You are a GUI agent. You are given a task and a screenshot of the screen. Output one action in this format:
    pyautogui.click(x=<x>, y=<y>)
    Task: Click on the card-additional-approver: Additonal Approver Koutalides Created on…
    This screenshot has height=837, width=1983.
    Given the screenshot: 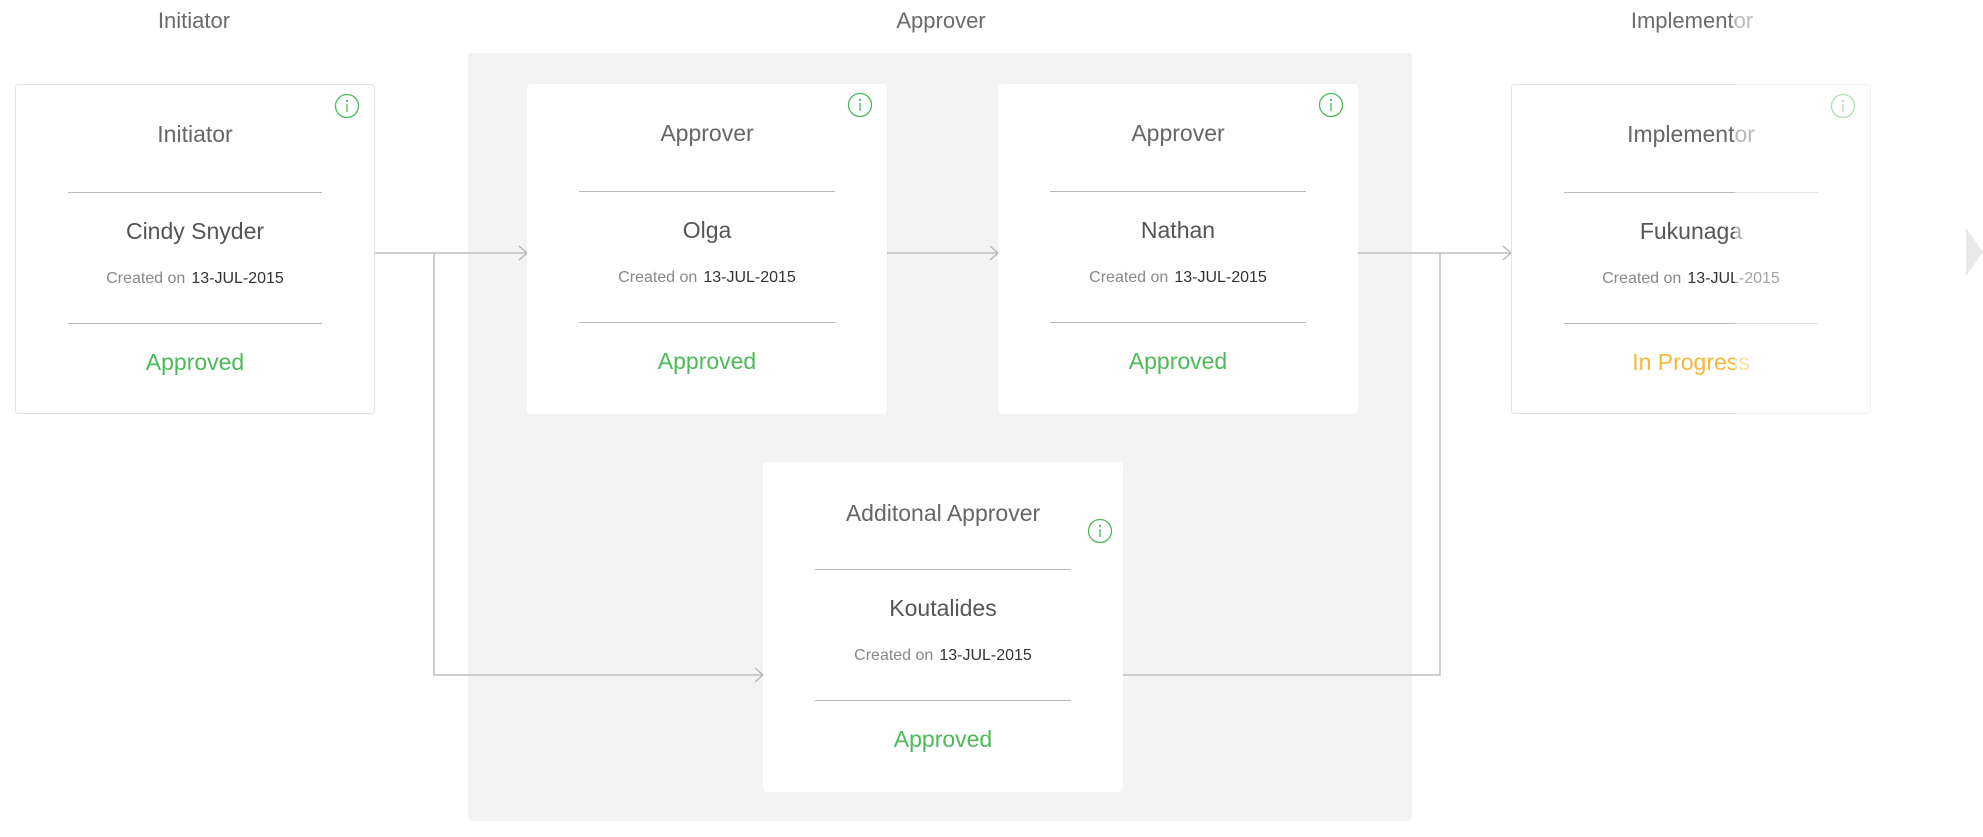 What is the action you would take?
    pyautogui.click(x=943, y=627)
    